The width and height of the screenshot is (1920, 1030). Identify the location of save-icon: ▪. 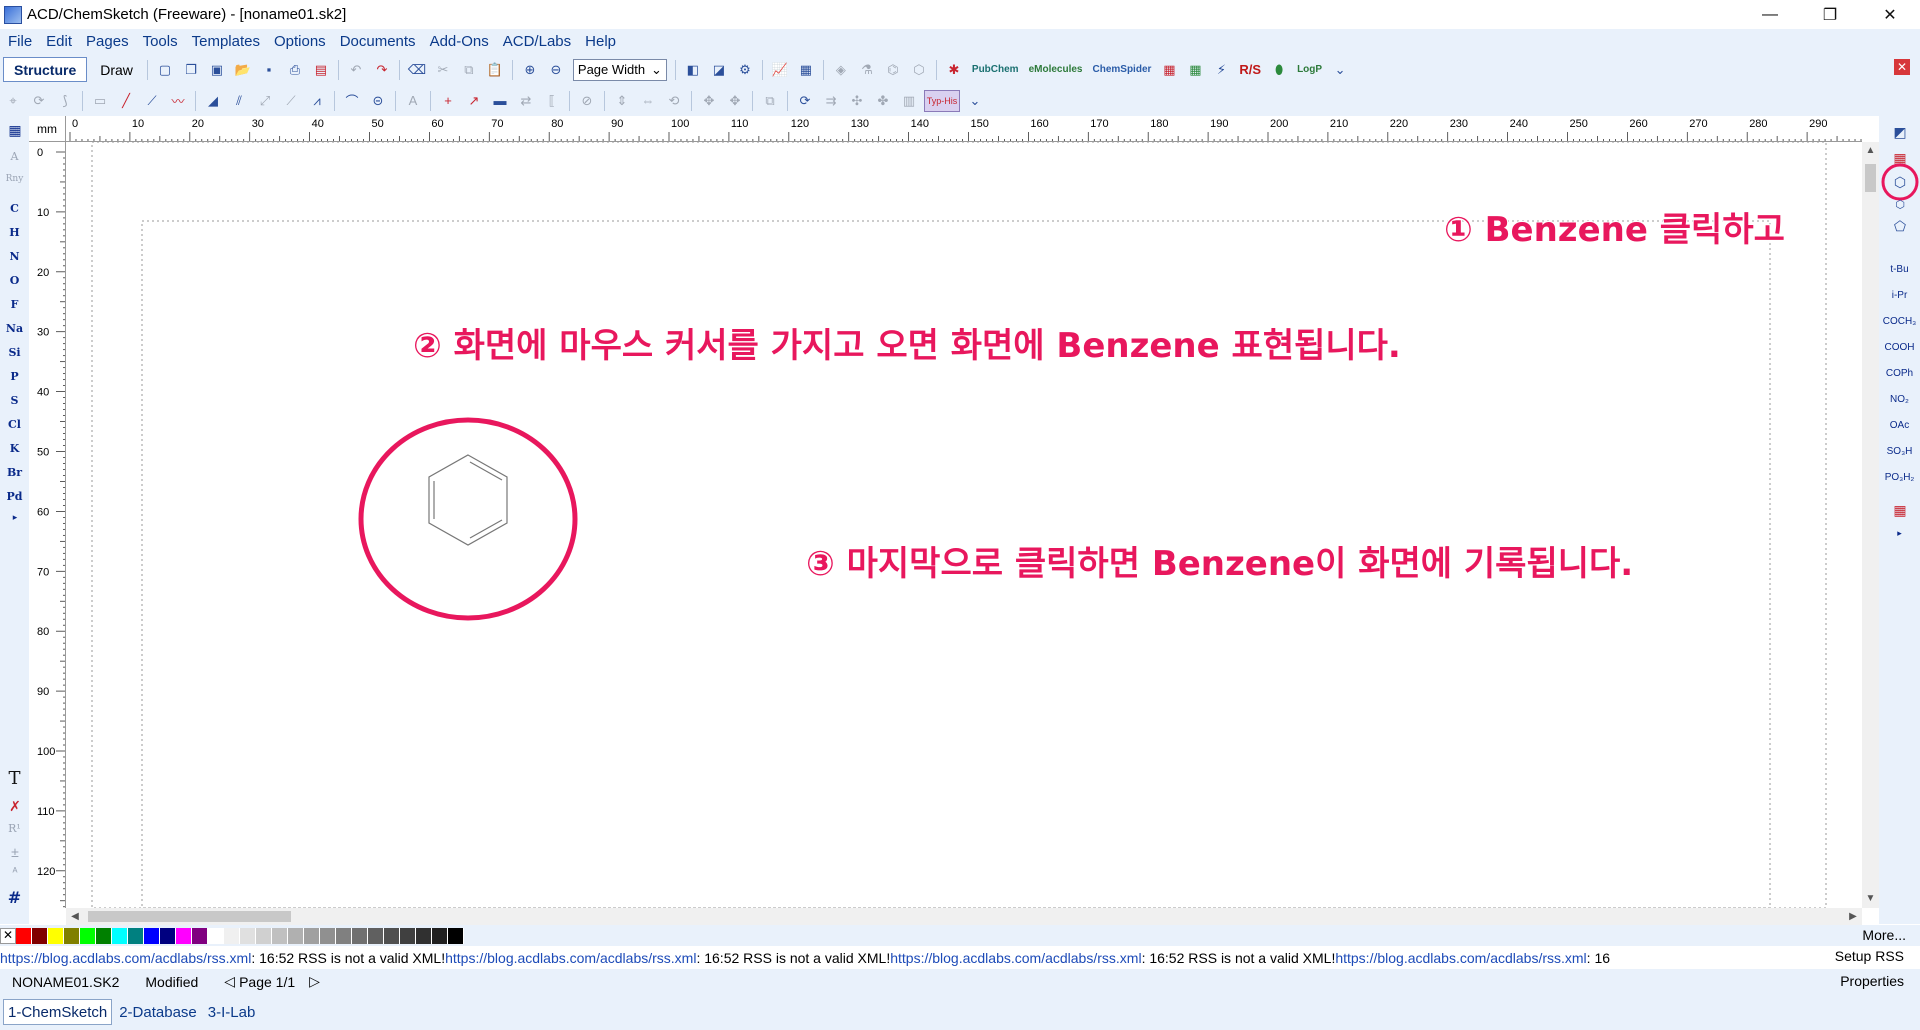
(269, 70).